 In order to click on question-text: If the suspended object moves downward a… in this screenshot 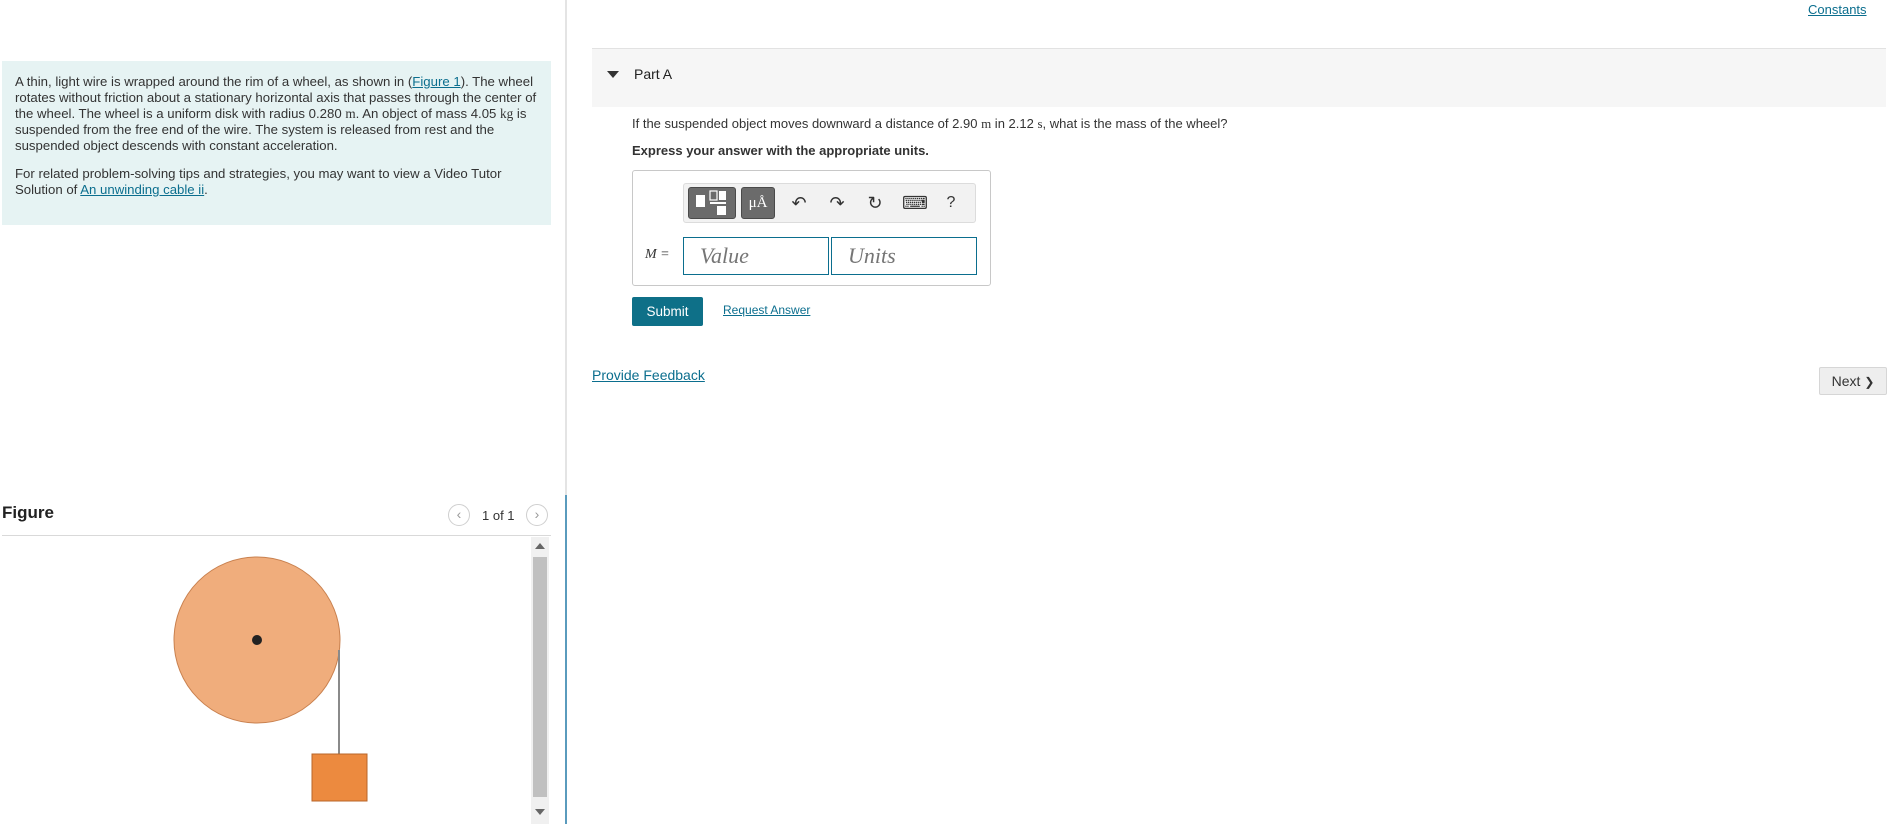, I will do `click(930, 123)`.